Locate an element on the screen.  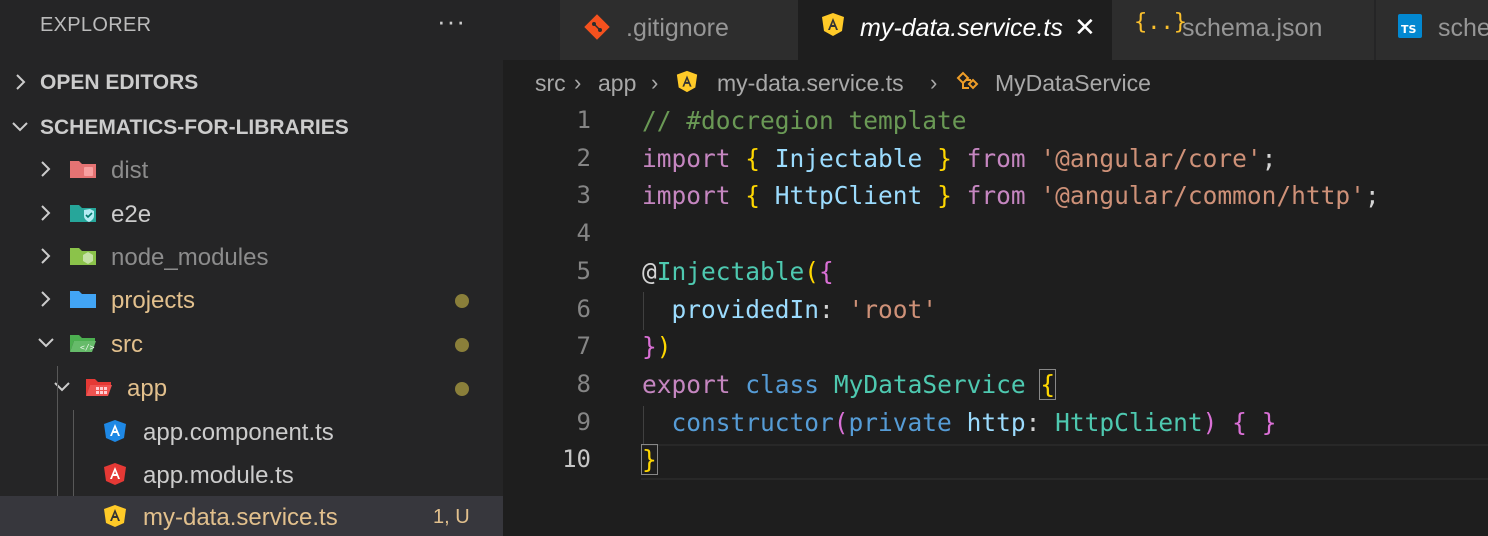
tree-item-dist: dist is located at coordinates (251, 169).